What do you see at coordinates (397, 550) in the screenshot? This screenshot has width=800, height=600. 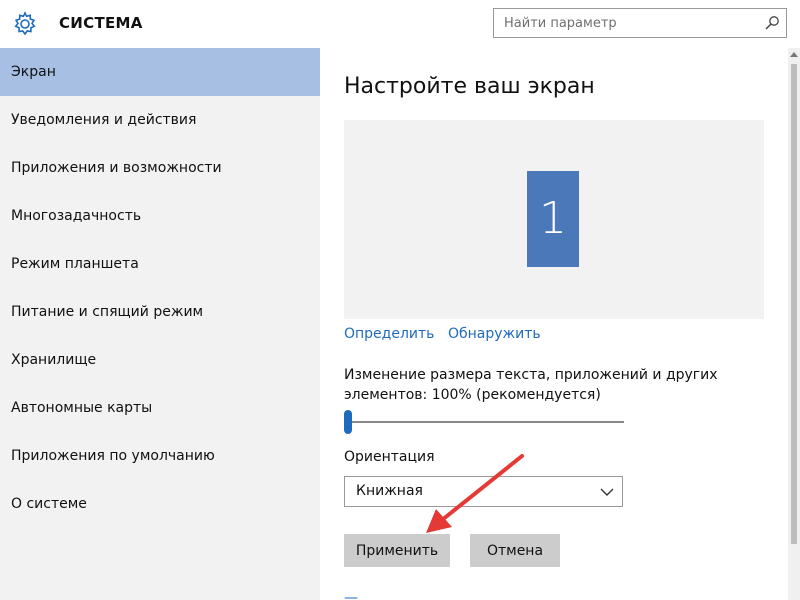 I see `apply-button: Применить` at bounding box center [397, 550].